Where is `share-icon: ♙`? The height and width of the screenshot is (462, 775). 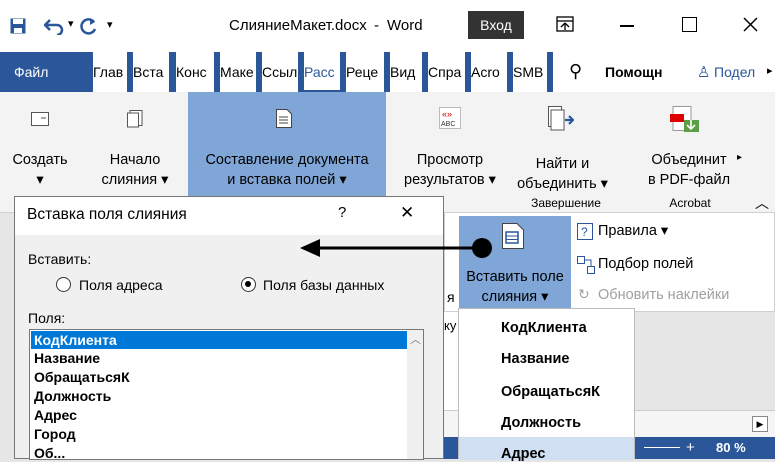
share-icon: ♙ is located at coordinates (704, 72).